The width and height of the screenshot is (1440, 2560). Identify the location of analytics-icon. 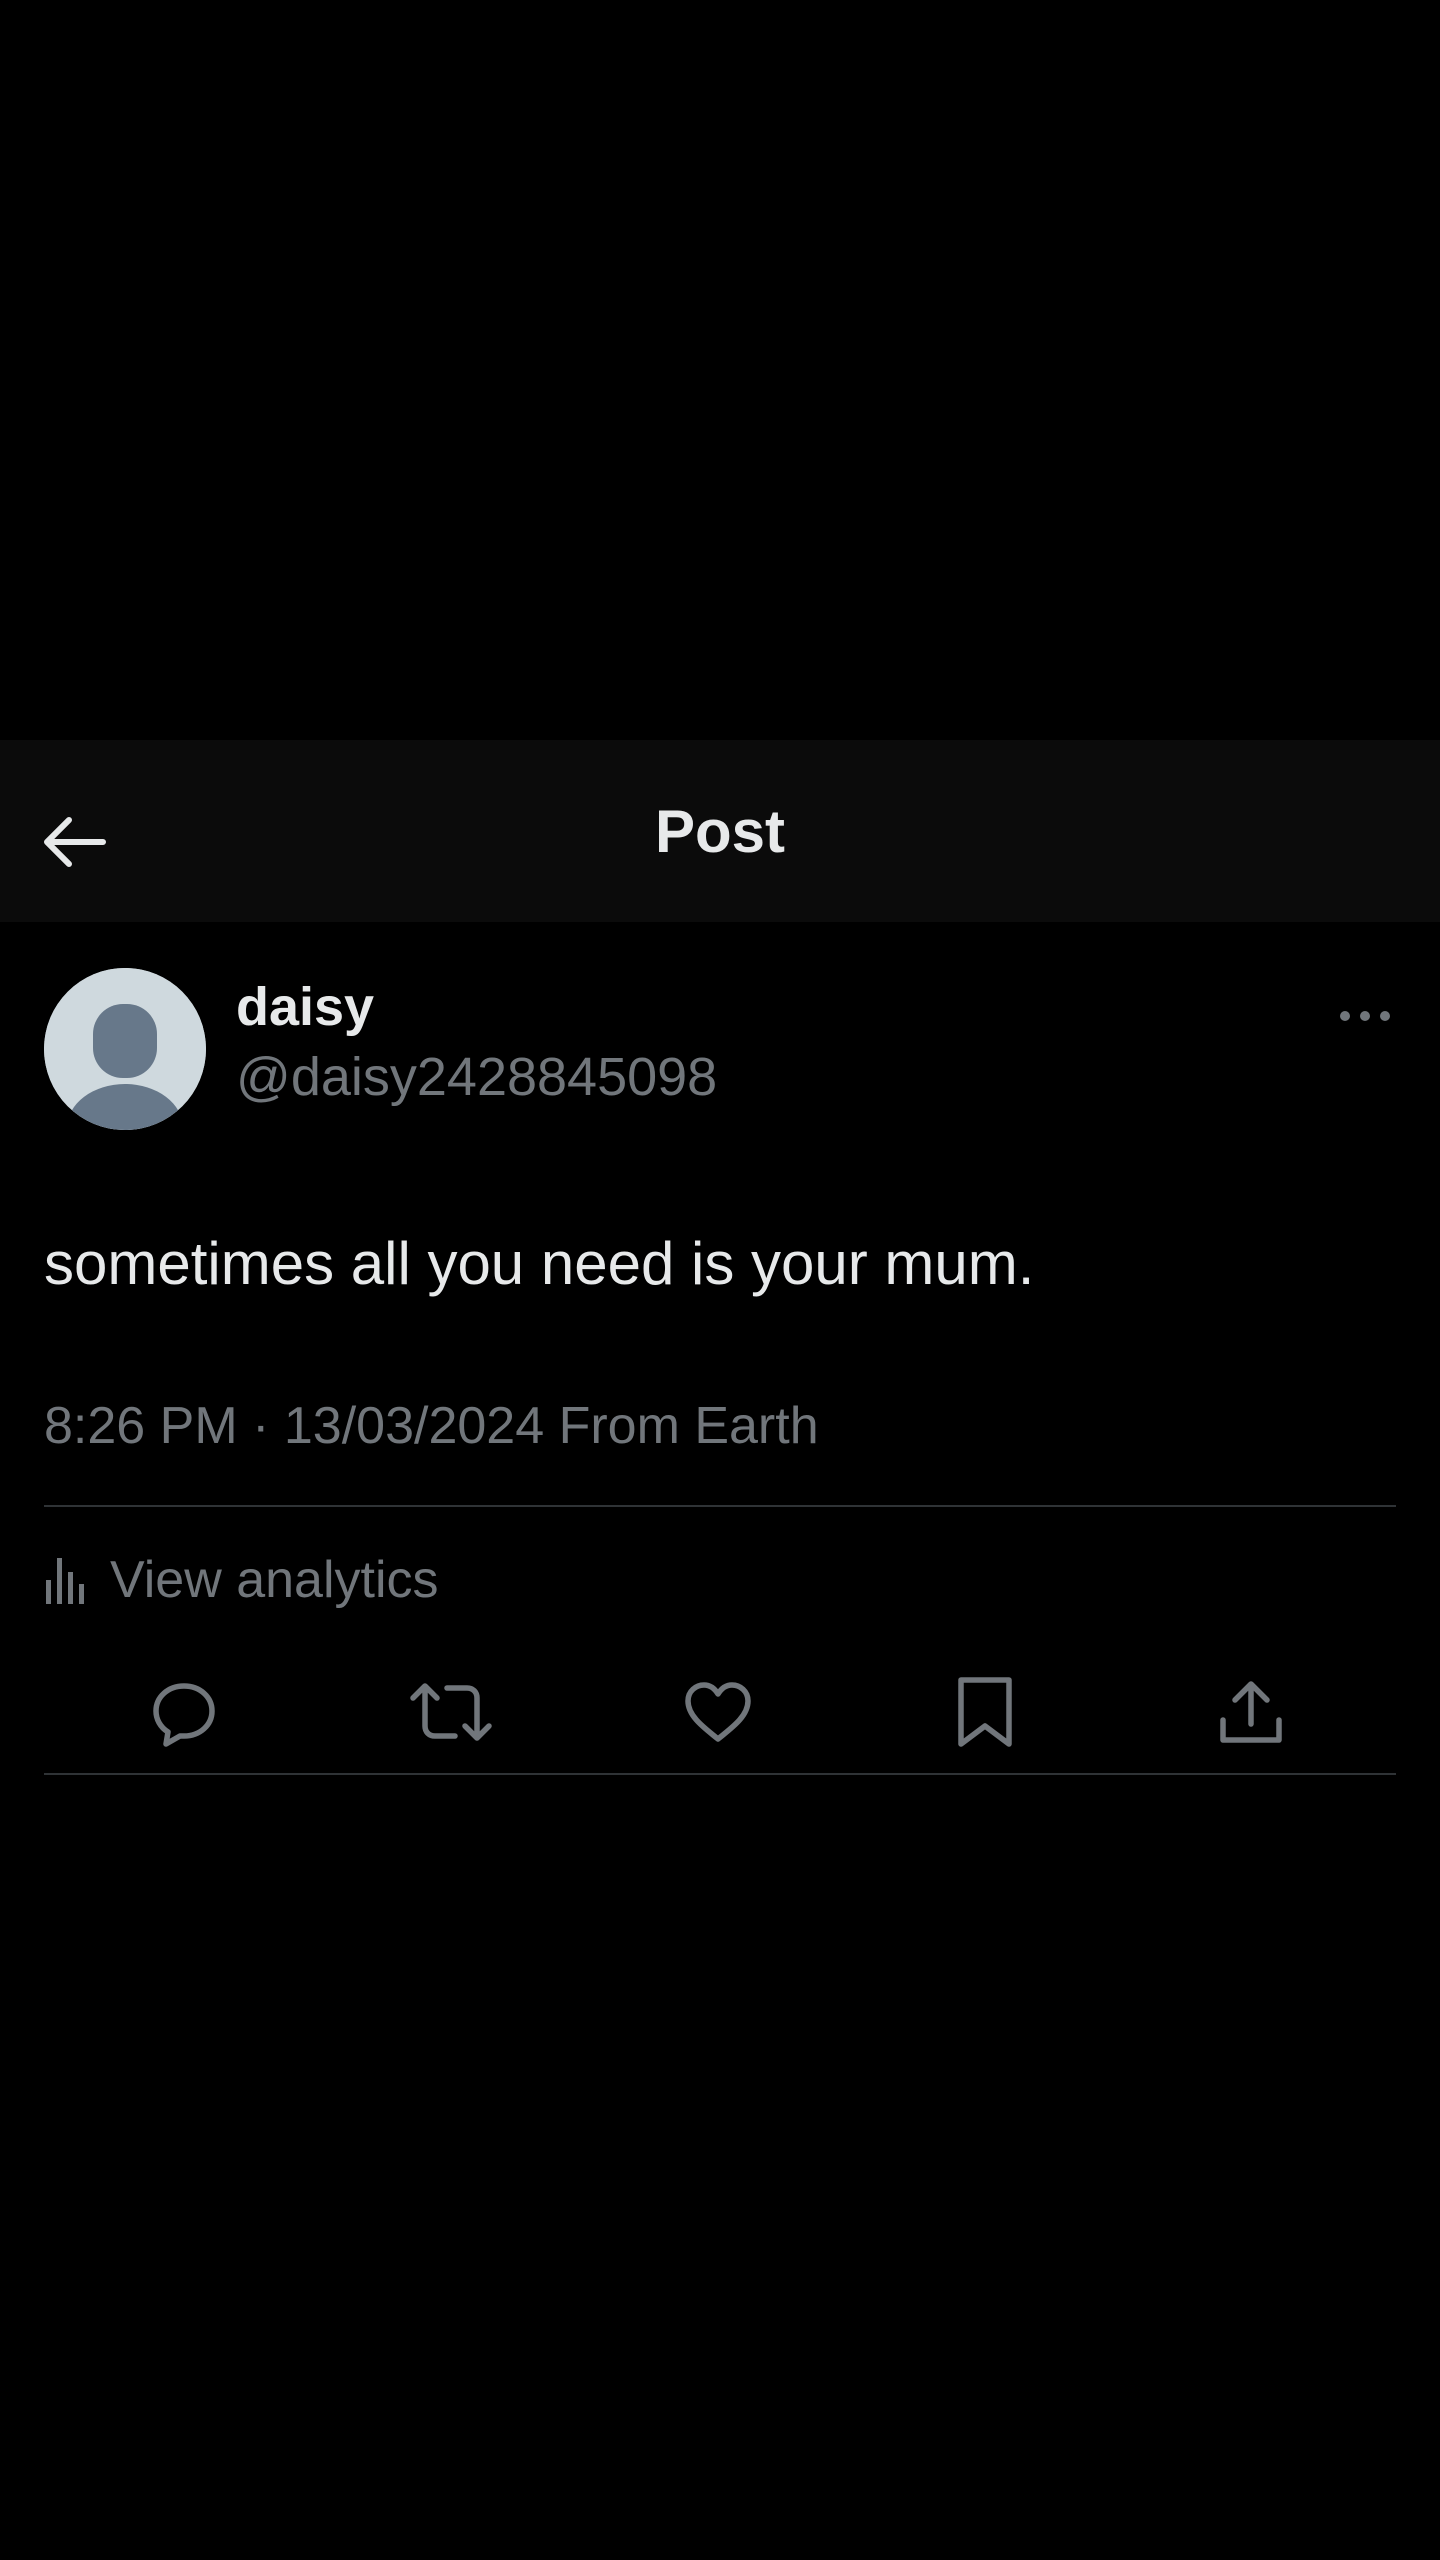
(66, 1580).